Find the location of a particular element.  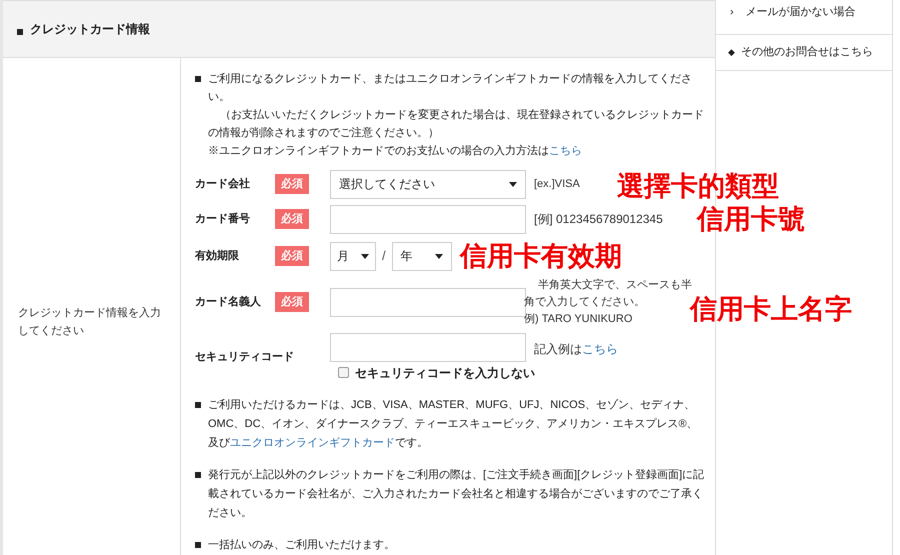

hint-text: [ex.]VISA is located at coordinates (557, 184).